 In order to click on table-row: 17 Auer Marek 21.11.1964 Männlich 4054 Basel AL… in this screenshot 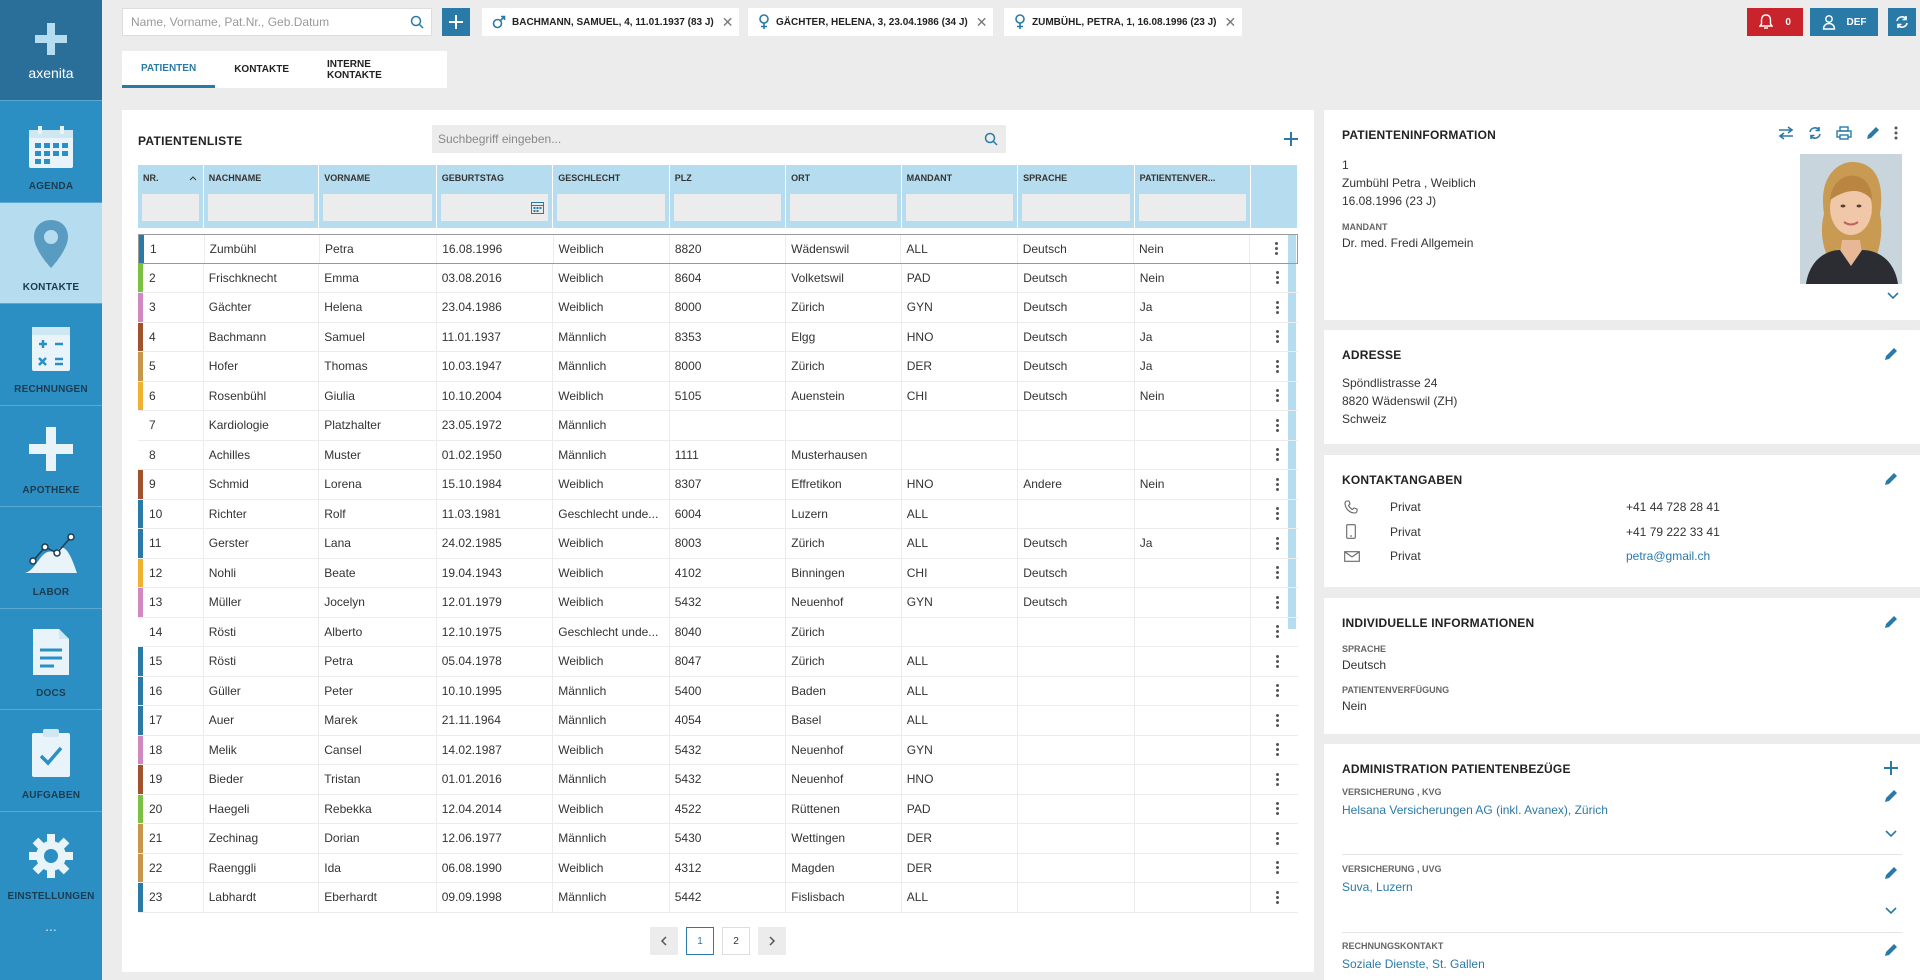, I will do `click(718, 721)`.